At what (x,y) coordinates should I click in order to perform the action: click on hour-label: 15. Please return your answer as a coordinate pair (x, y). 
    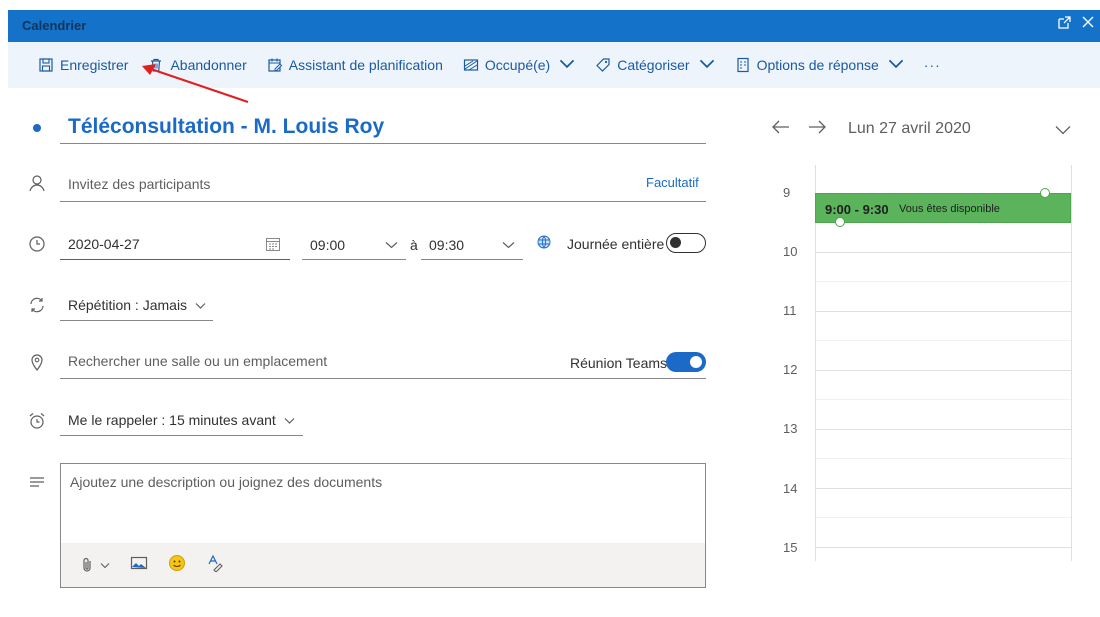
    Looking at the image, I should click on (790, 547).